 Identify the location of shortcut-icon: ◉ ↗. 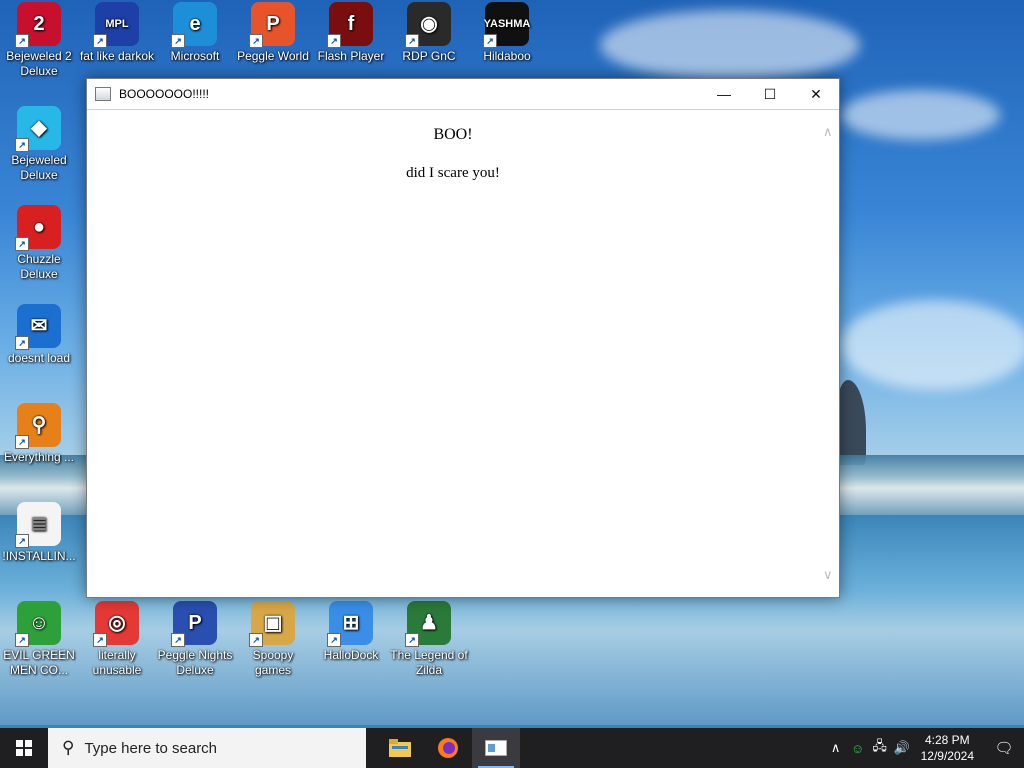
(428, 25).